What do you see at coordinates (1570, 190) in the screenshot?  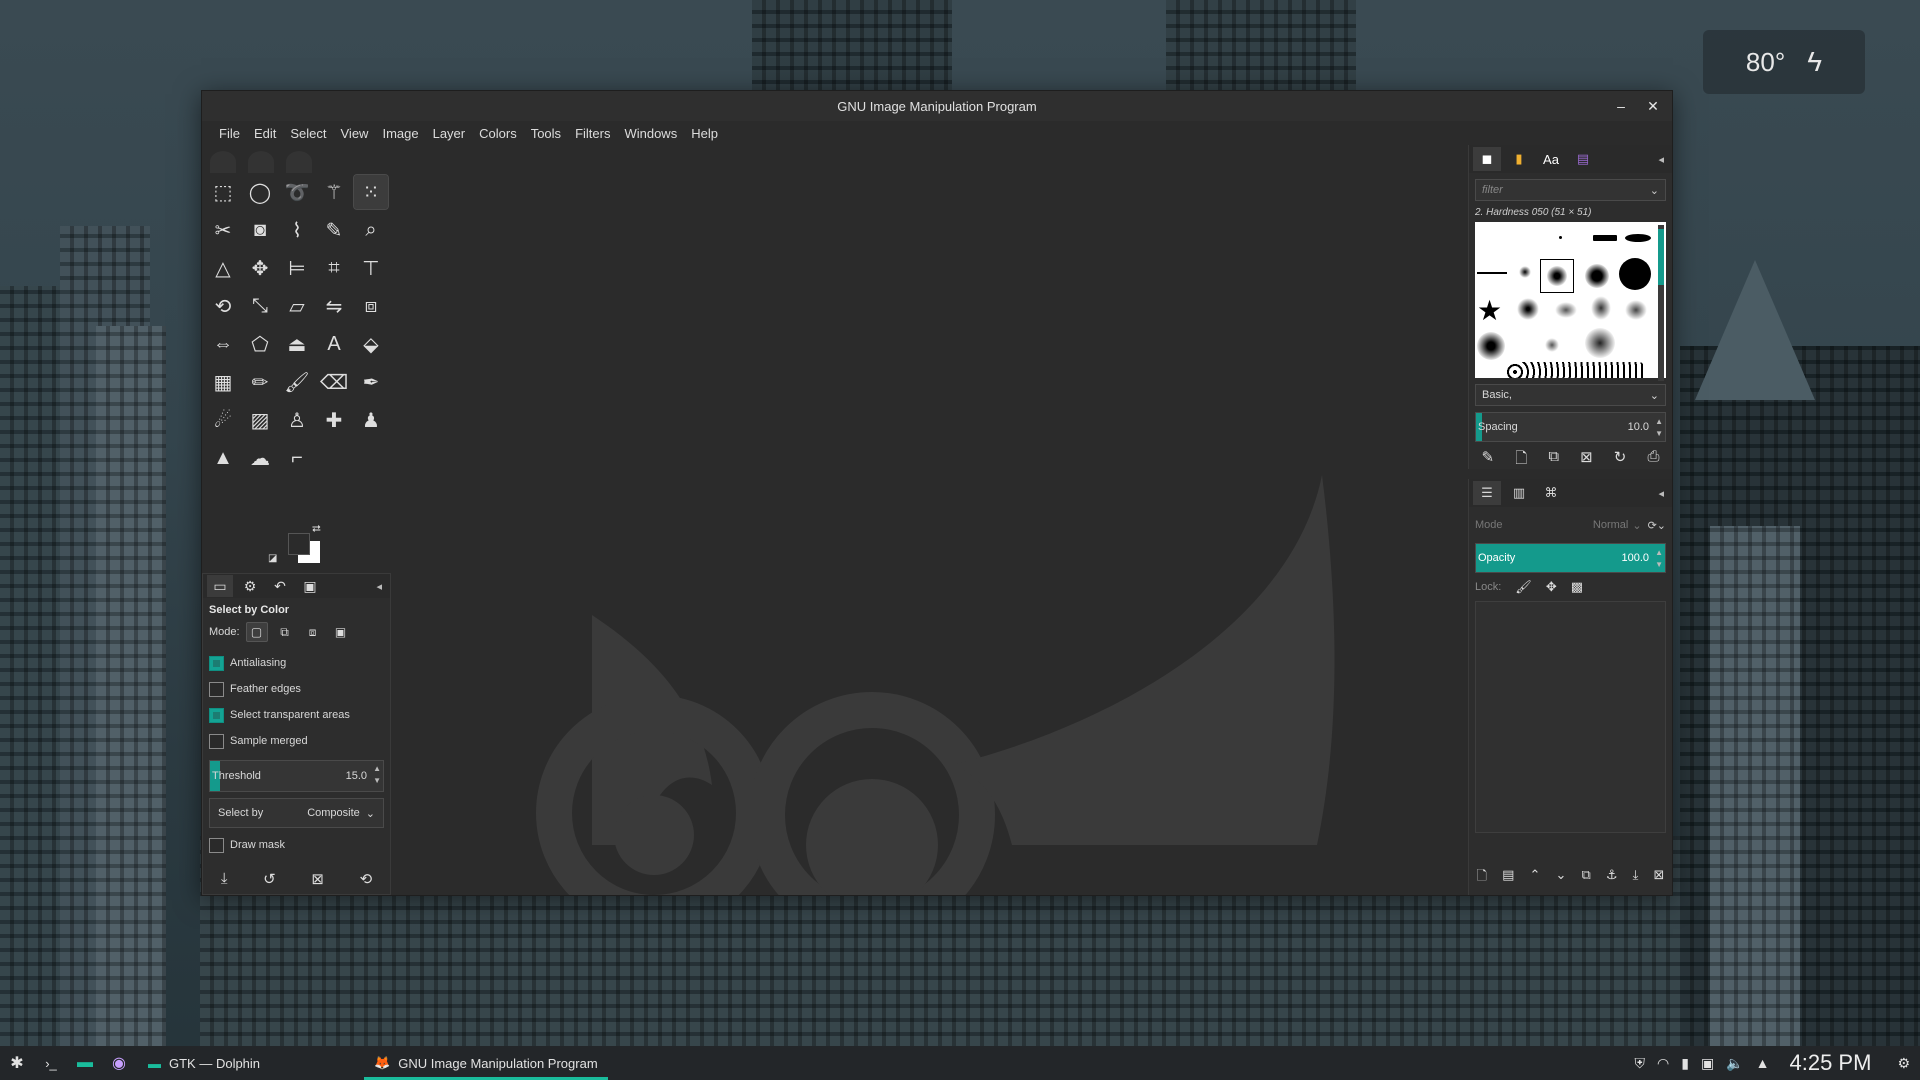 I see `brush-filter-input: filter ⌄` at bounding box center [1570, 190].